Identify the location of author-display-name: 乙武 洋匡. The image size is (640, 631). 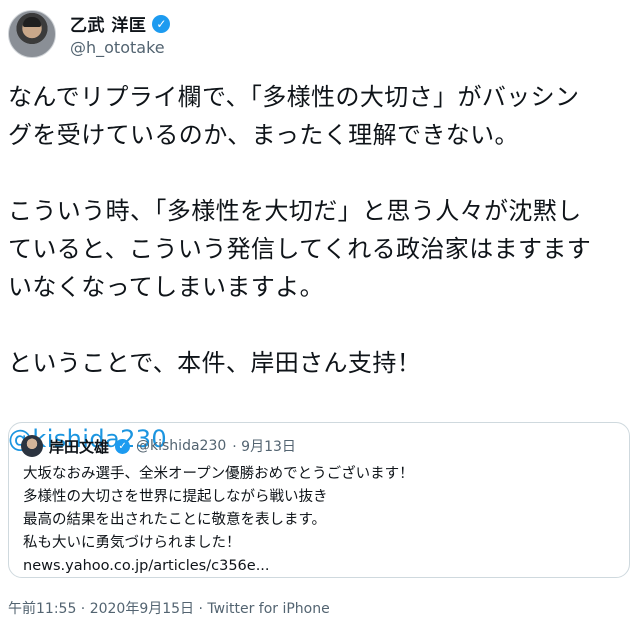
(108, 23).